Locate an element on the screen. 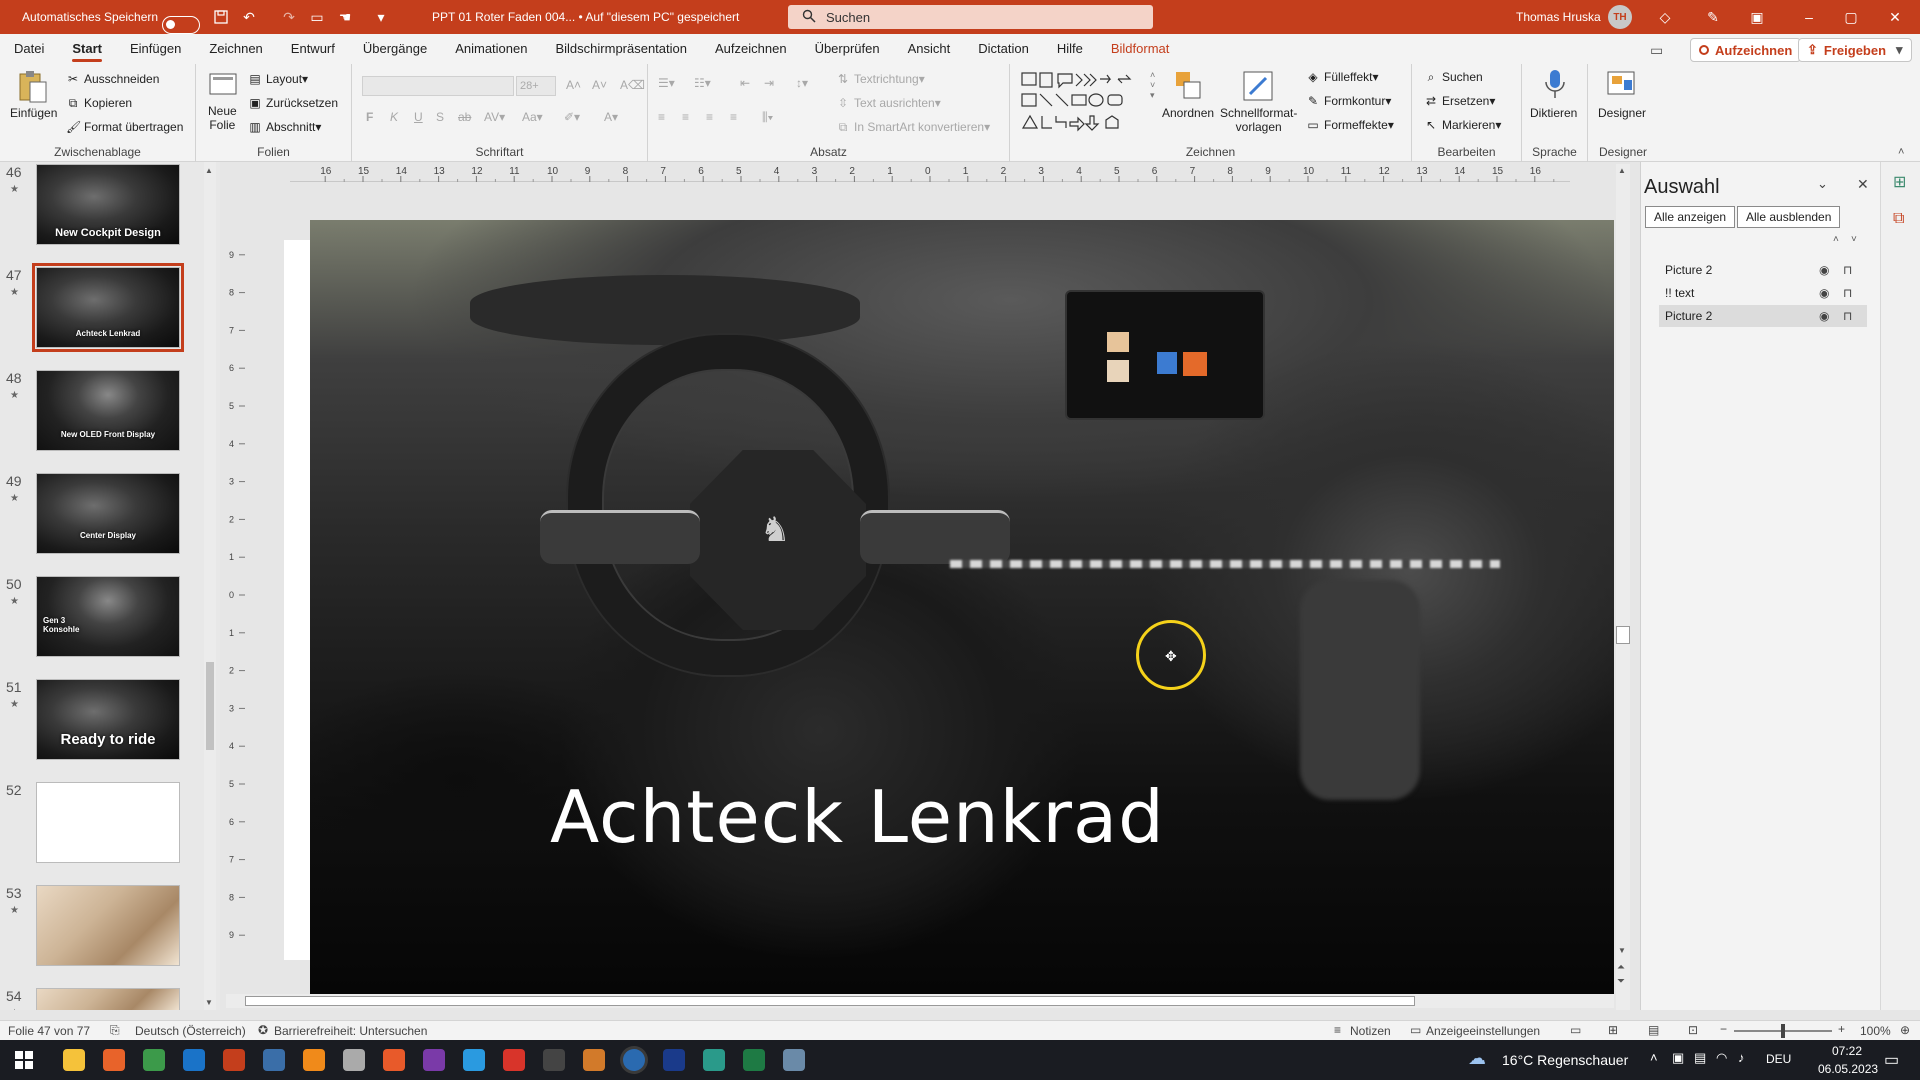  editor-vertical-scroll-thumb is located at coordinates (1623, 635).